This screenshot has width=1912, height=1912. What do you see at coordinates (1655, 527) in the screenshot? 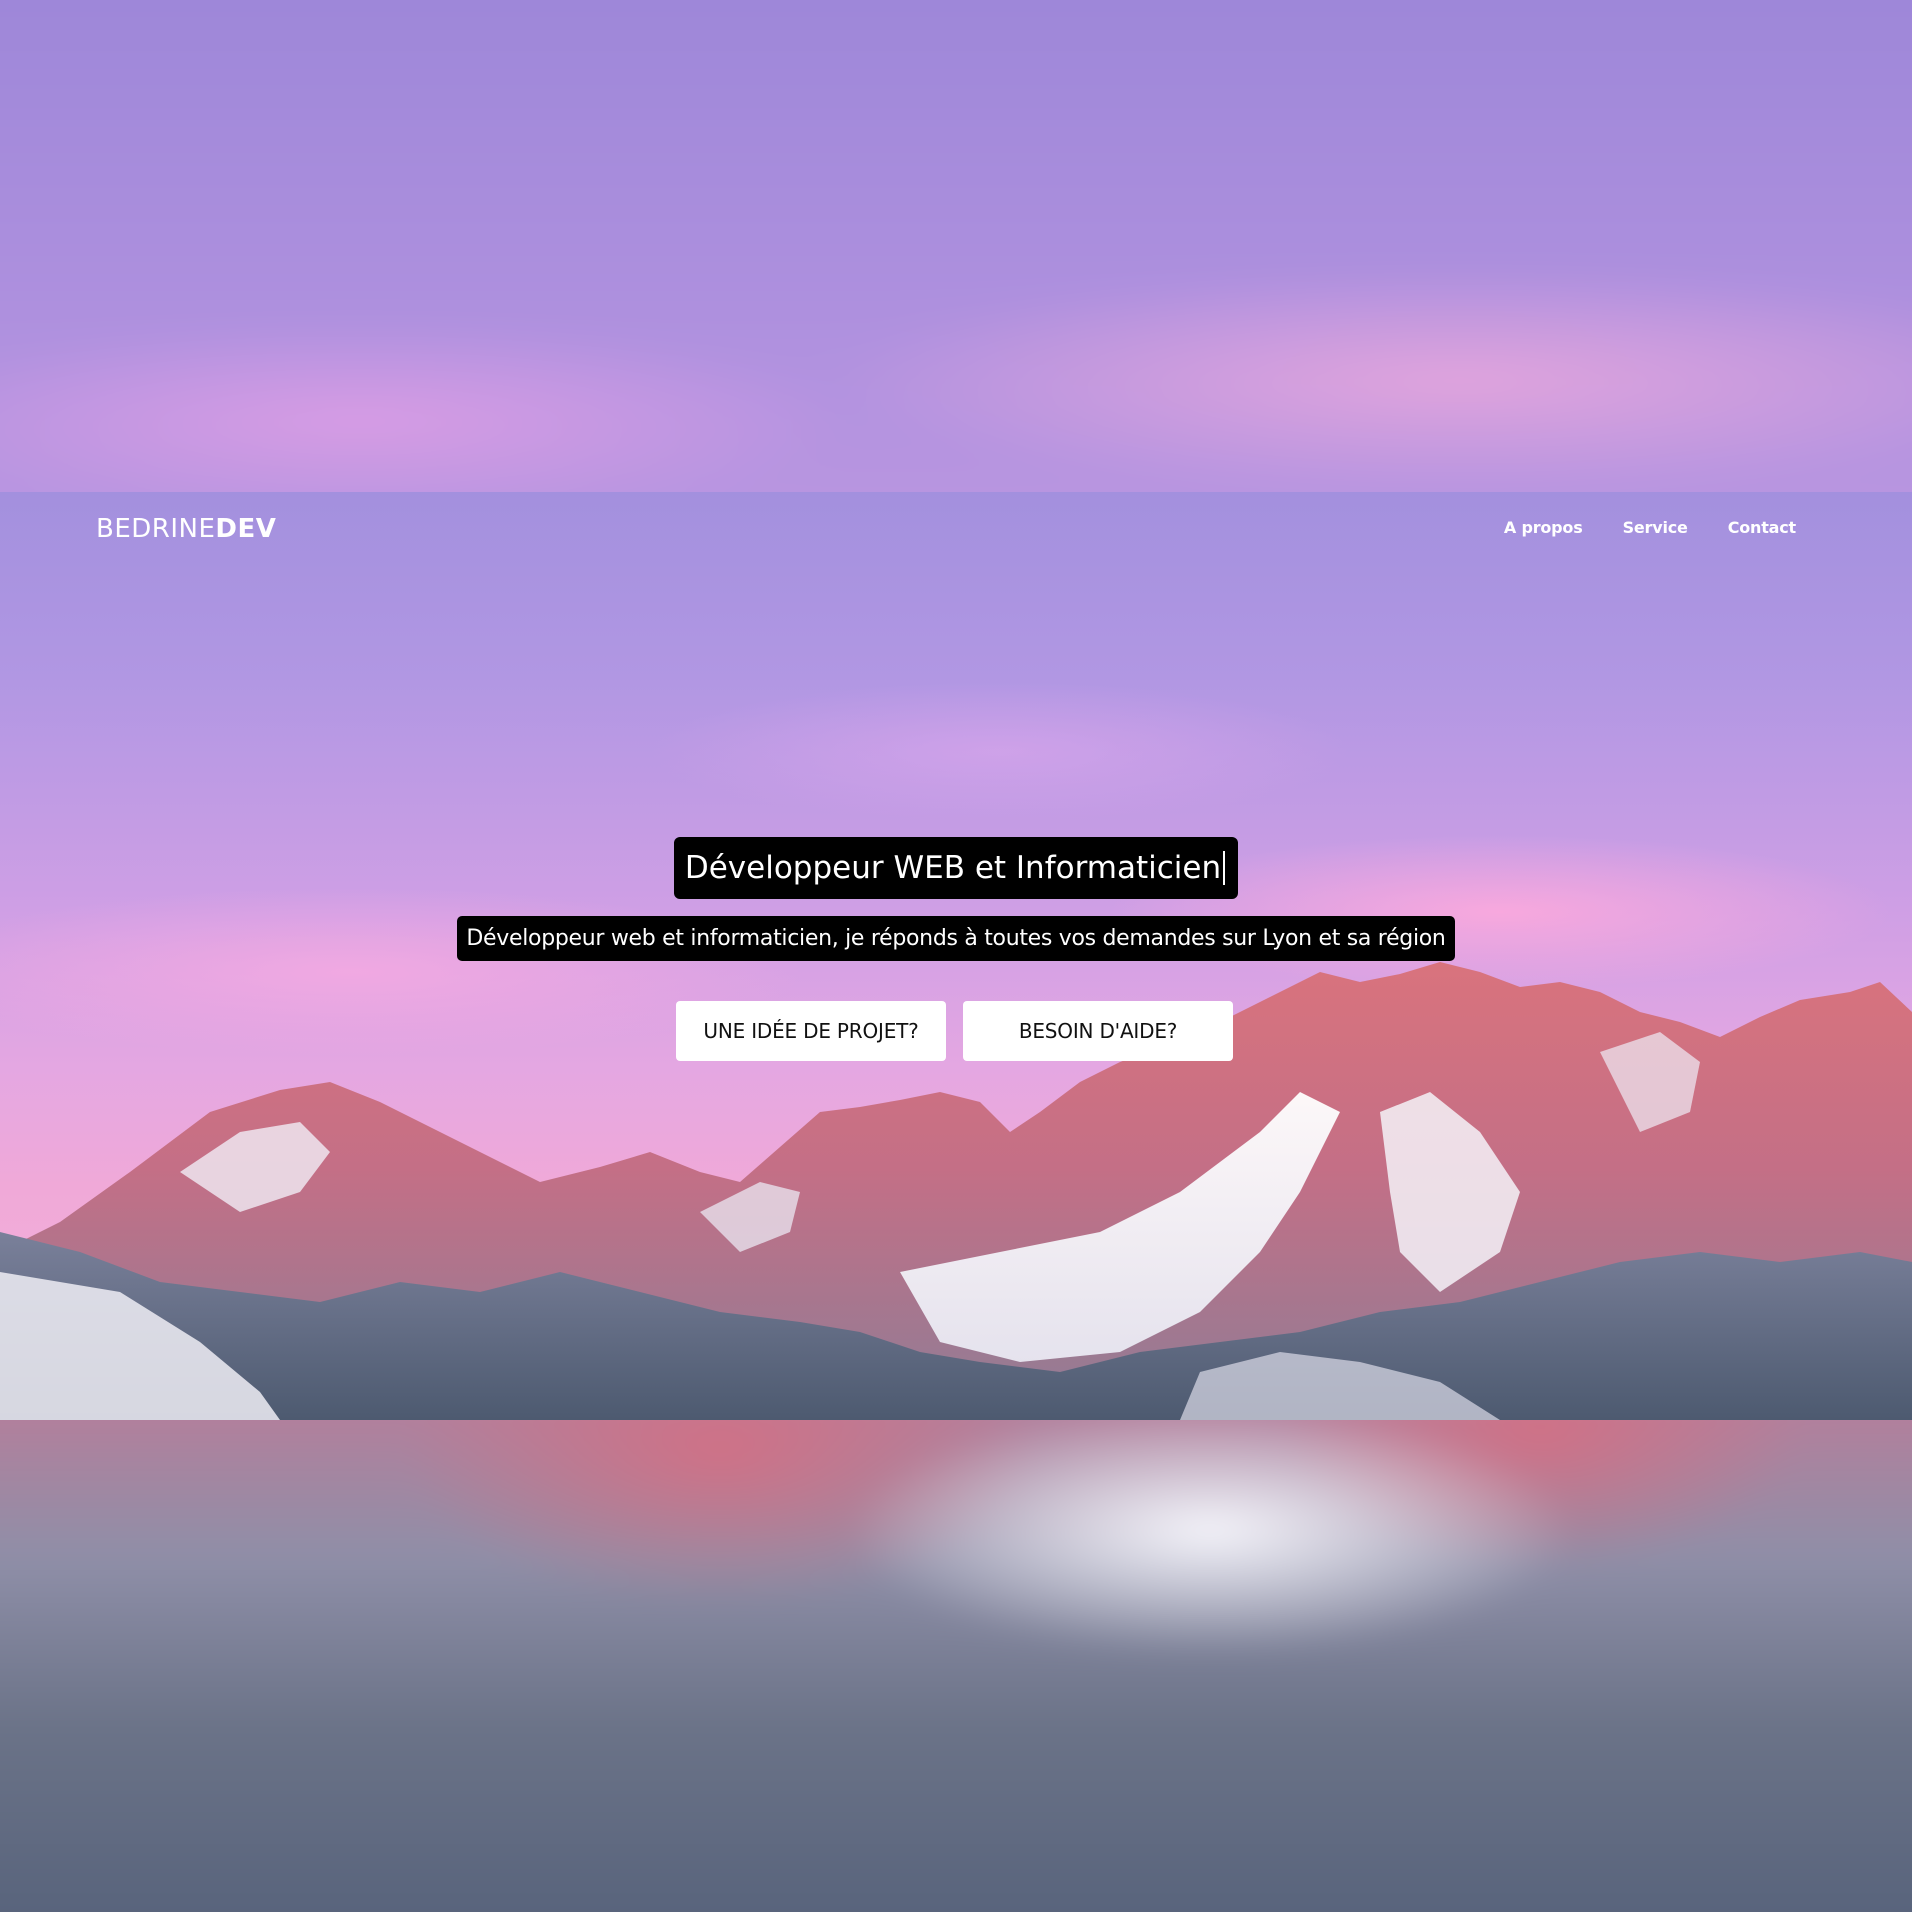
I see `nav-link-service: Service` at bounding box center [1655, 527].